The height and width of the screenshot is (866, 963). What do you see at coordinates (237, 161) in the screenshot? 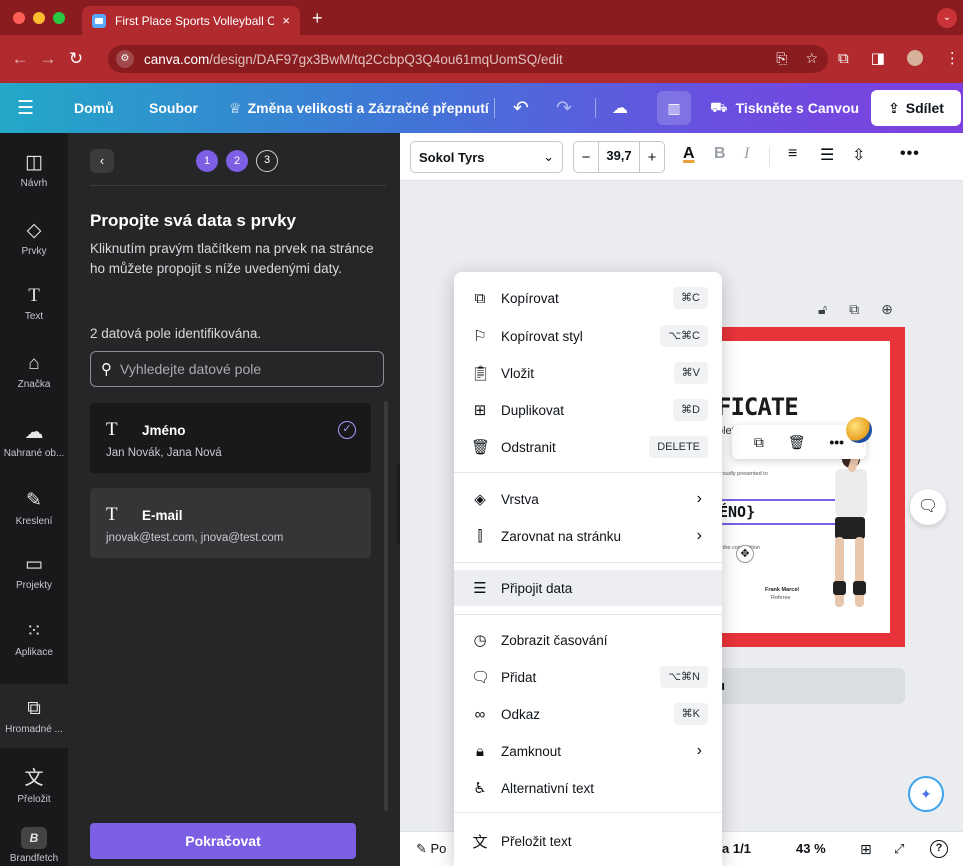
I see `step-indicator: 1 2 3` at bounding box center [237, 161].